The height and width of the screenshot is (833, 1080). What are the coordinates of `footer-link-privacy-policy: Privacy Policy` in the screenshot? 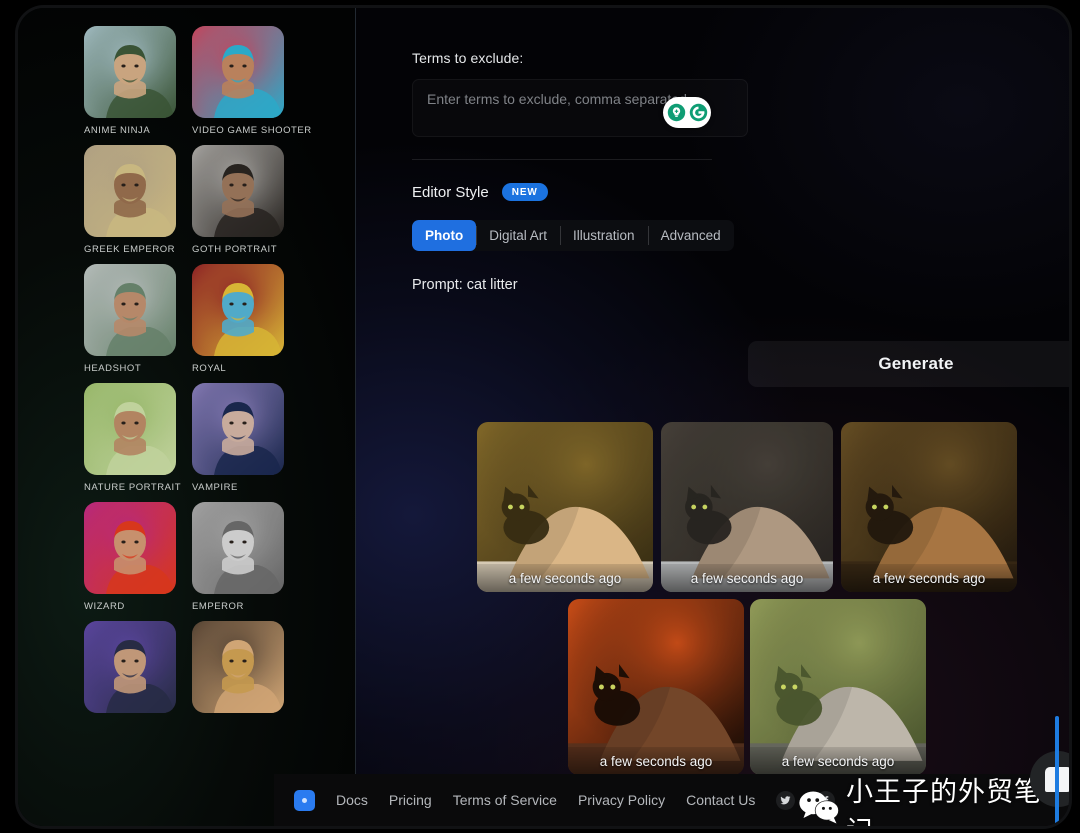 It's located at (621, 800).